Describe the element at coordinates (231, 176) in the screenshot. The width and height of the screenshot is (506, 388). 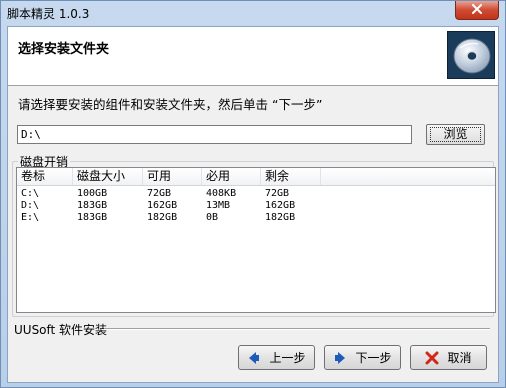
I see `column-header-required: 必用` at that location.